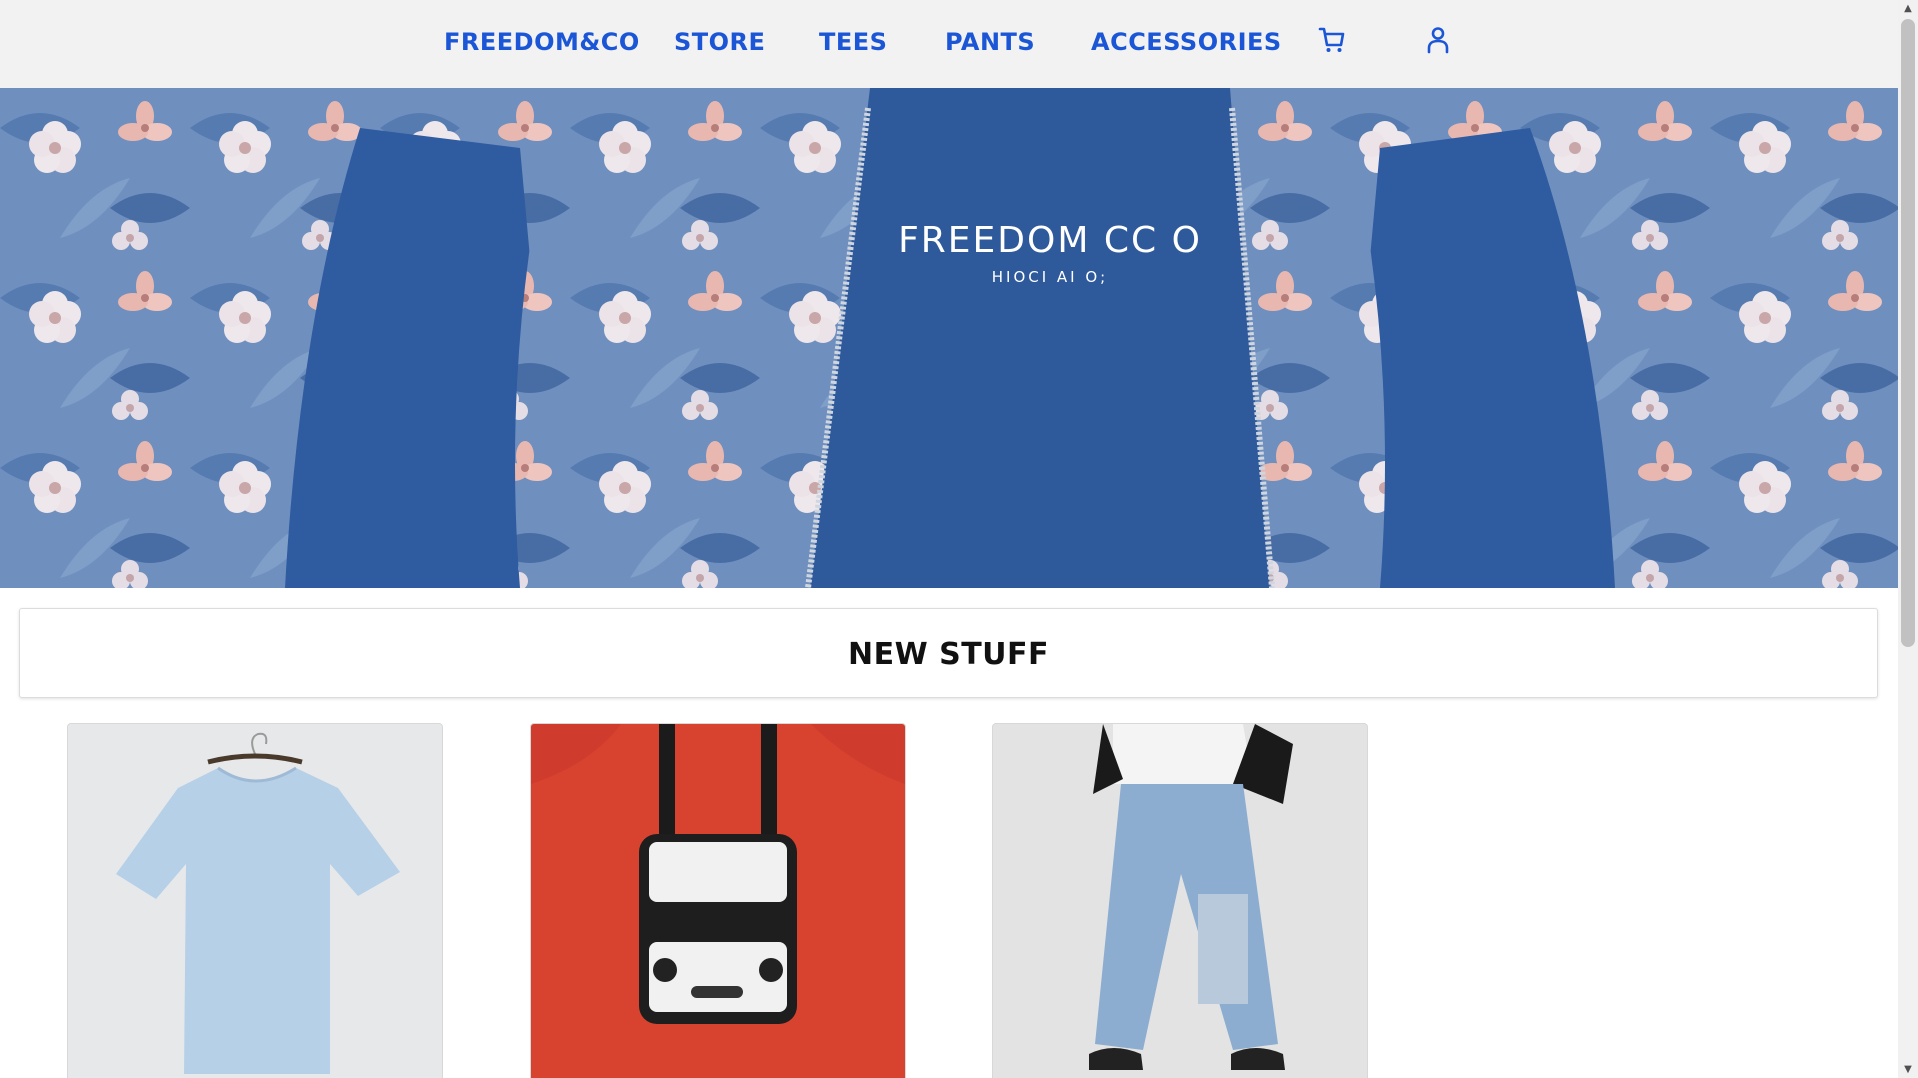 This screenshot has width=1918, height=1078. What do you see at coordinates (853, 42) in the screenshot?
I see `nav-item-tees: TEES` at bounding box center [853, 42].